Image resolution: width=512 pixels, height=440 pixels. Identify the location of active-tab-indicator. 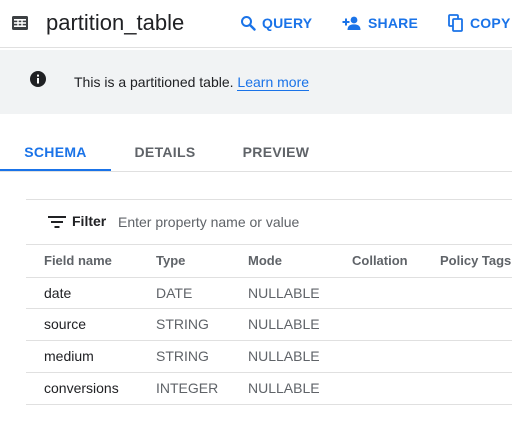
(55, 170).